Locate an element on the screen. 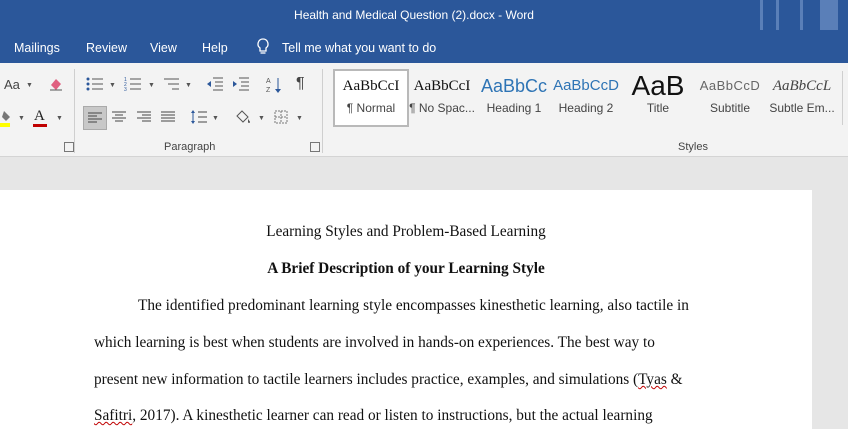 The width and height of the screenshot is (848, 429). style-name: Heading 1 is located at coordinates (514, 108).